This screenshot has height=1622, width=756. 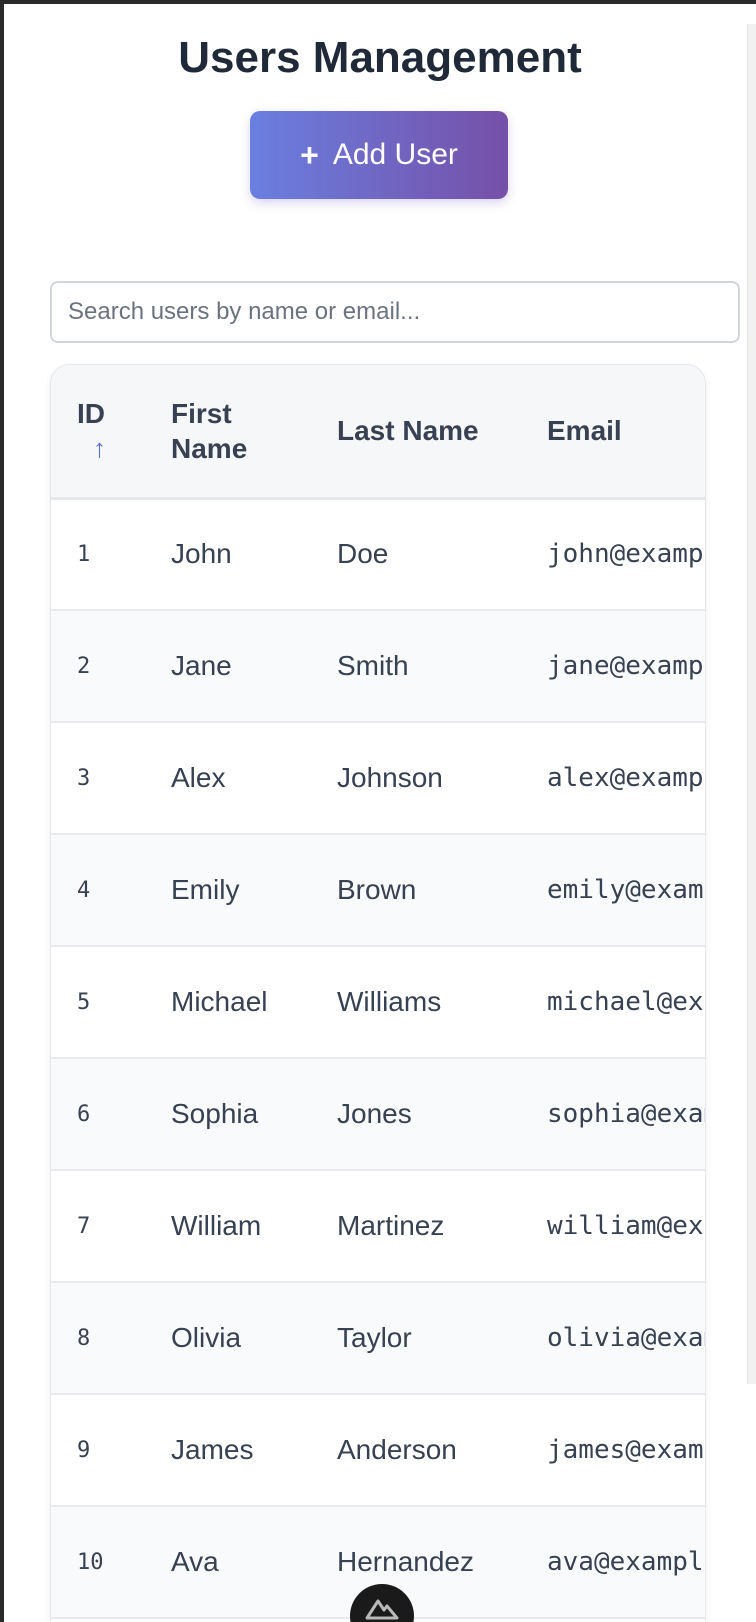 I want to click on column-header-id-label: ID, so click(x=91, y=413).